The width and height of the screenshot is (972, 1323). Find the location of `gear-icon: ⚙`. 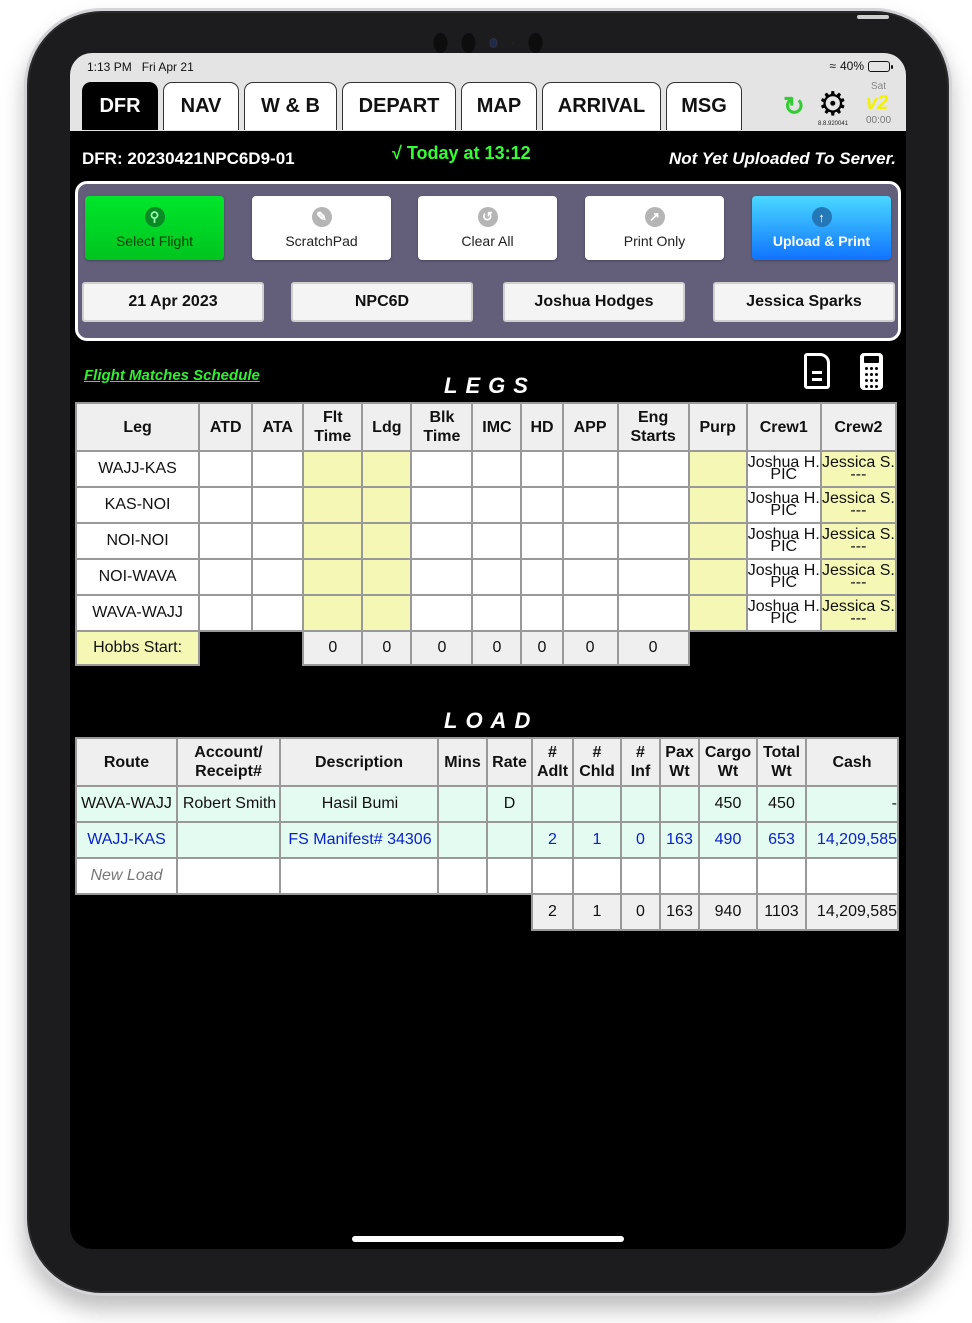

gear-icon: ⚙ is located at coordinates (833, 103).